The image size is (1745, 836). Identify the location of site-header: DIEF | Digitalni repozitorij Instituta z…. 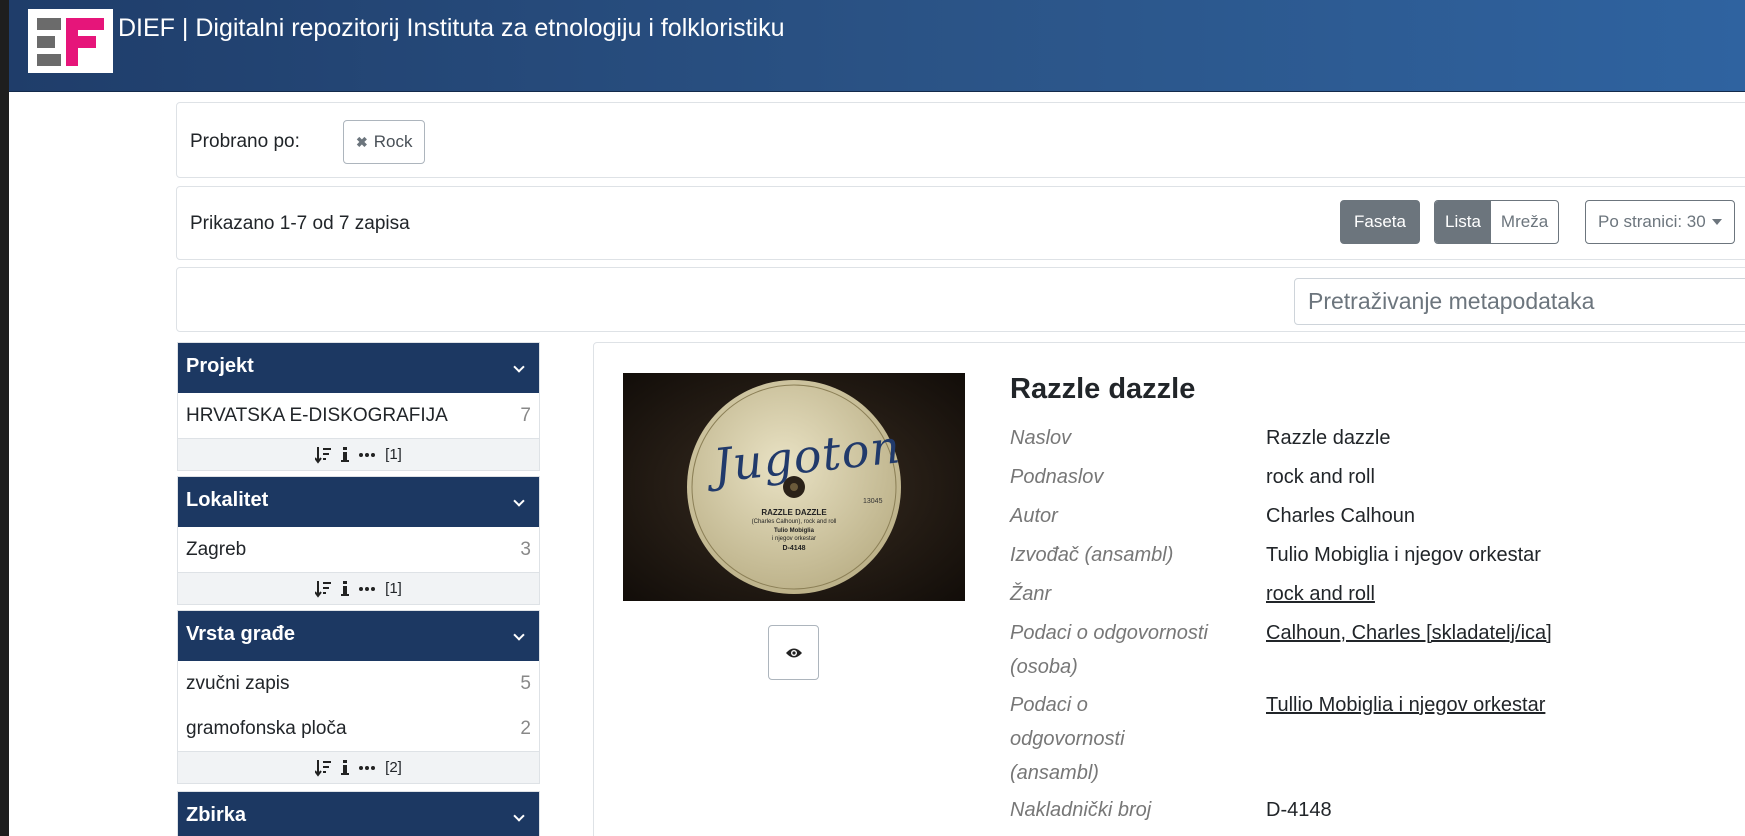
(877, 46).